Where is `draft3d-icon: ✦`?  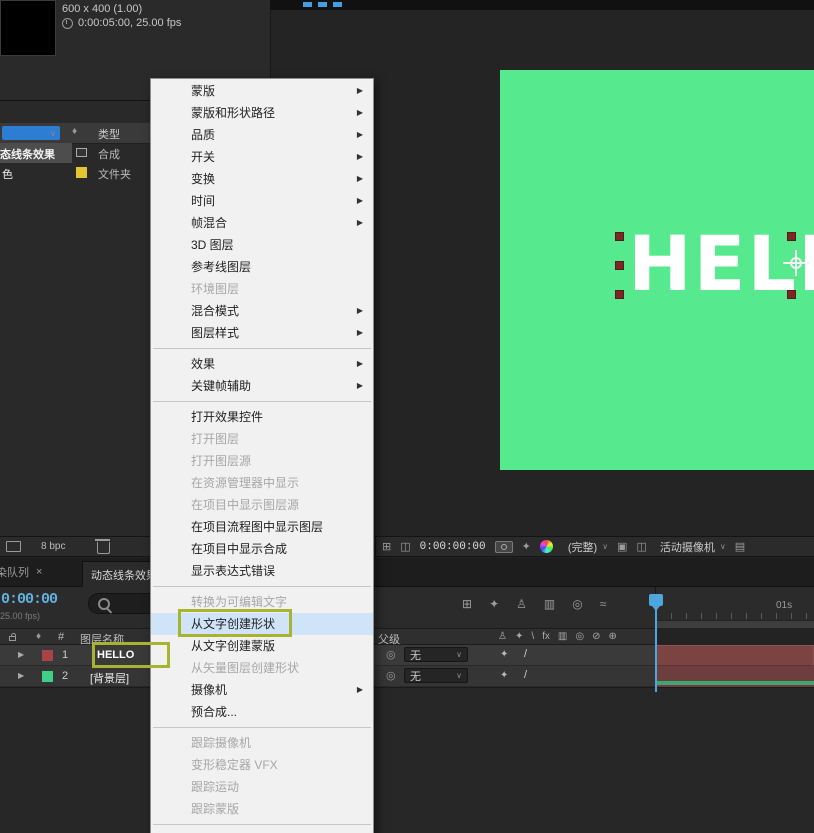
draft3d-icon: ✦ is located at coordinates (494, 604).